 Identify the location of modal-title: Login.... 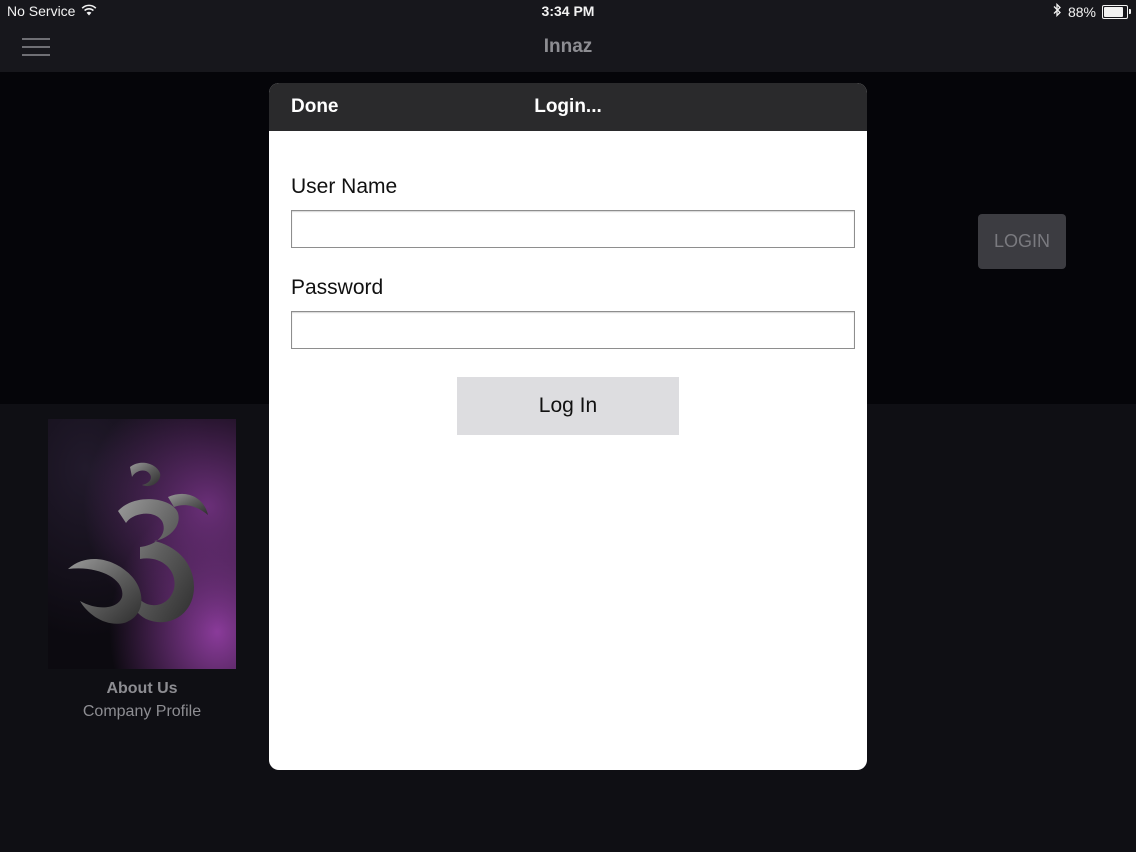
(568, 106).